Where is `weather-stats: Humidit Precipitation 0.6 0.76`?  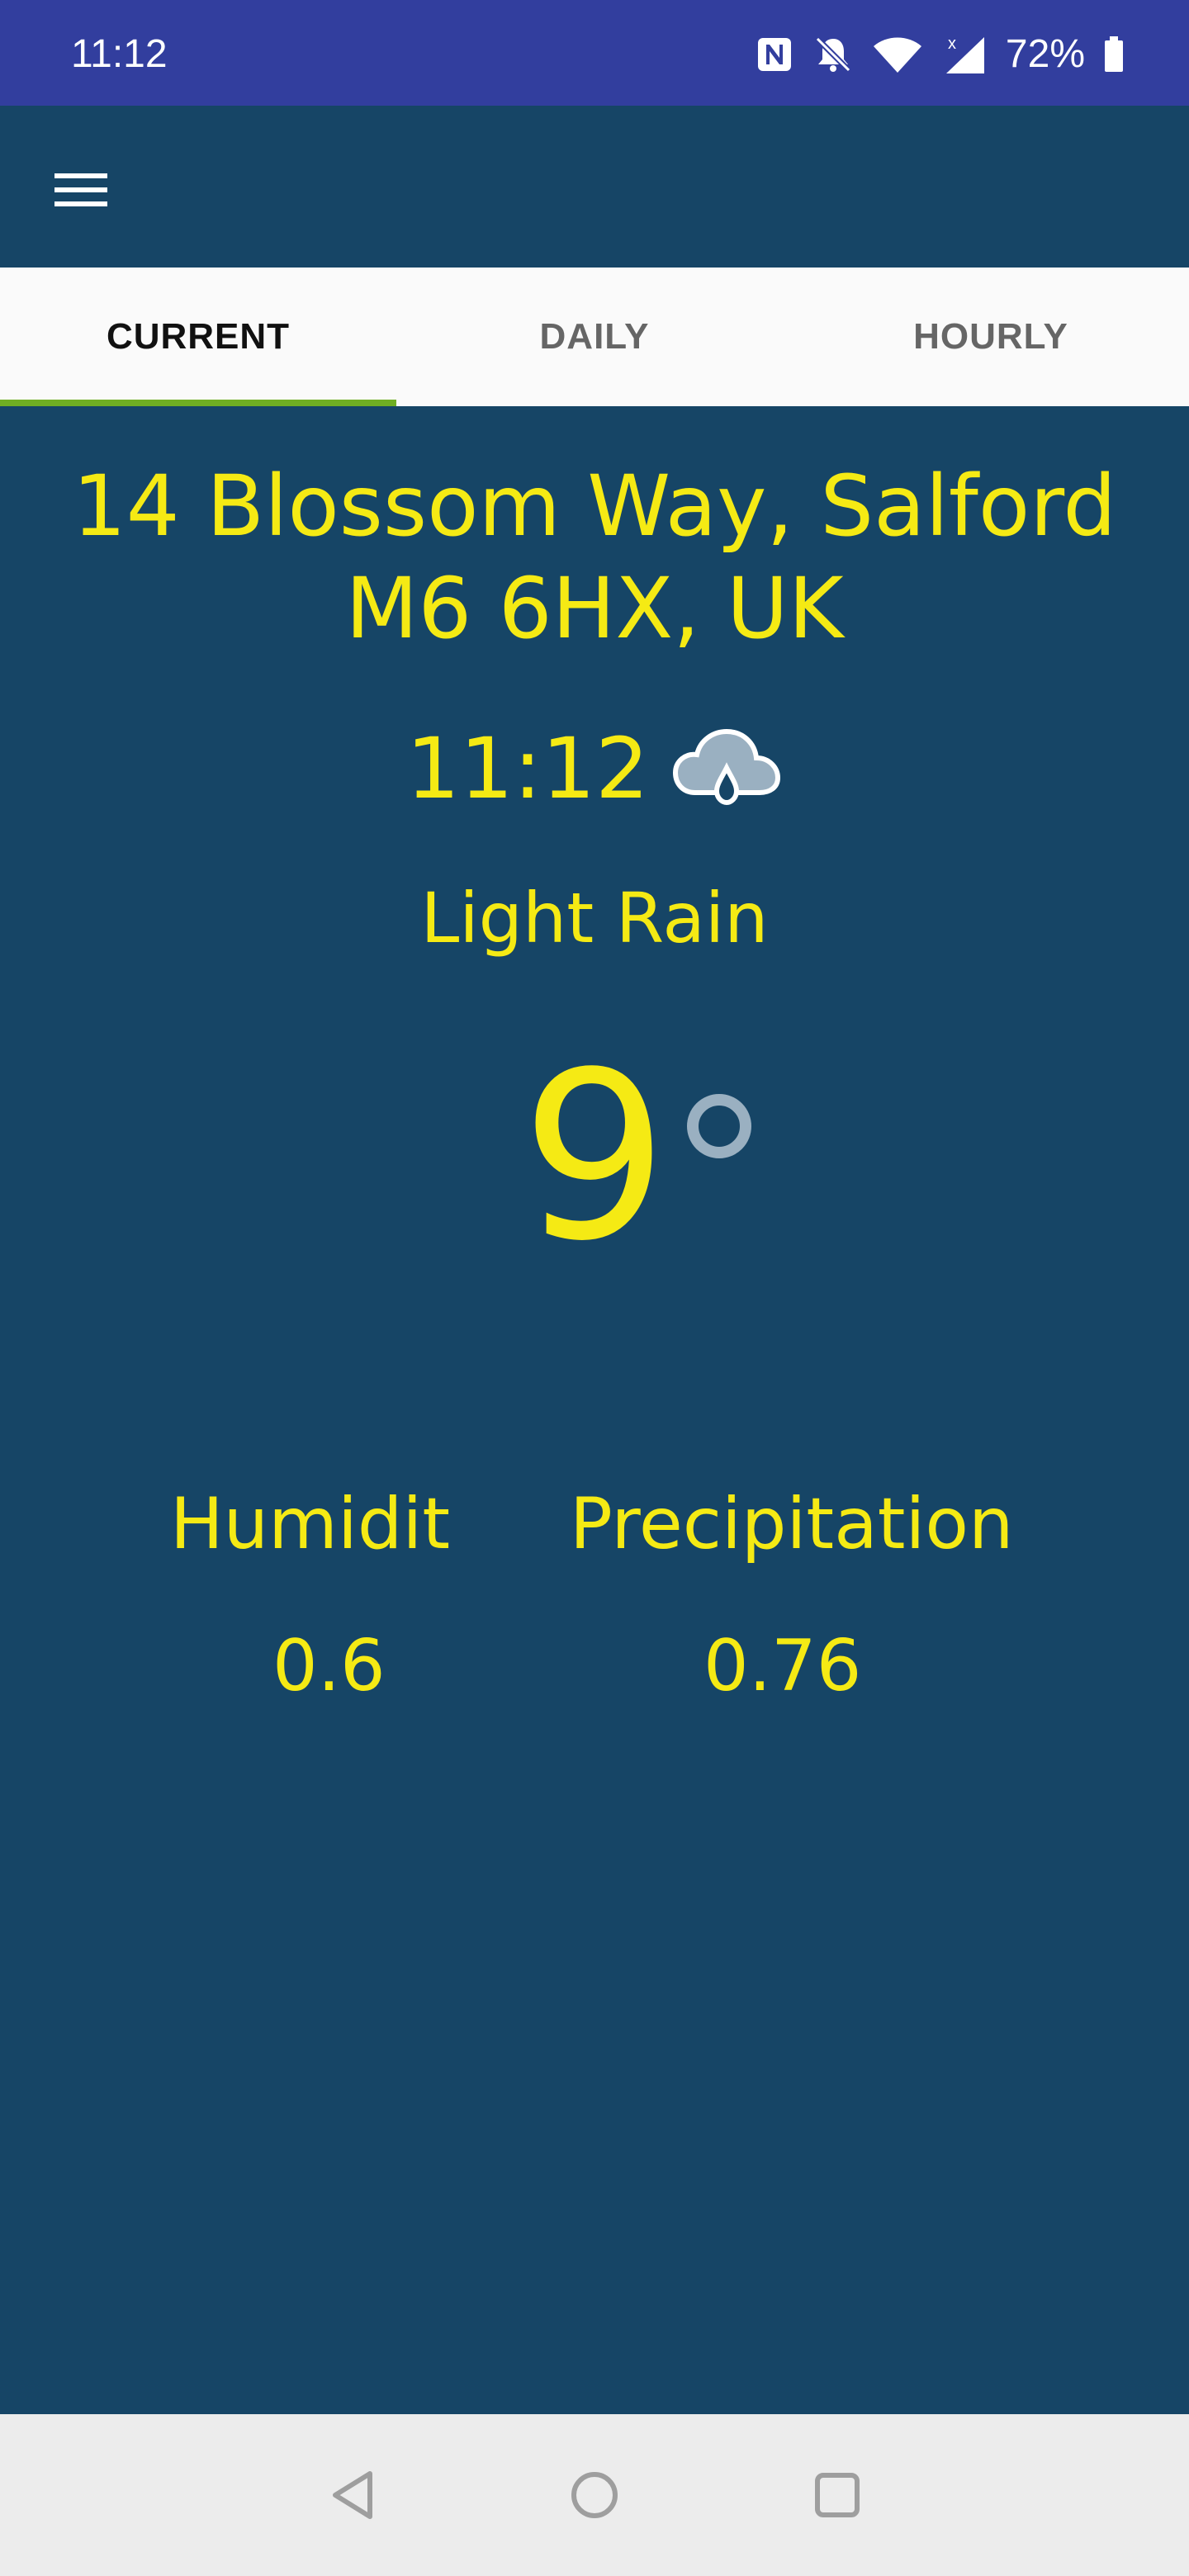
weather-stats: Humidit Precipitation 0.6 0.76 is located at coordinates (594, 1603).